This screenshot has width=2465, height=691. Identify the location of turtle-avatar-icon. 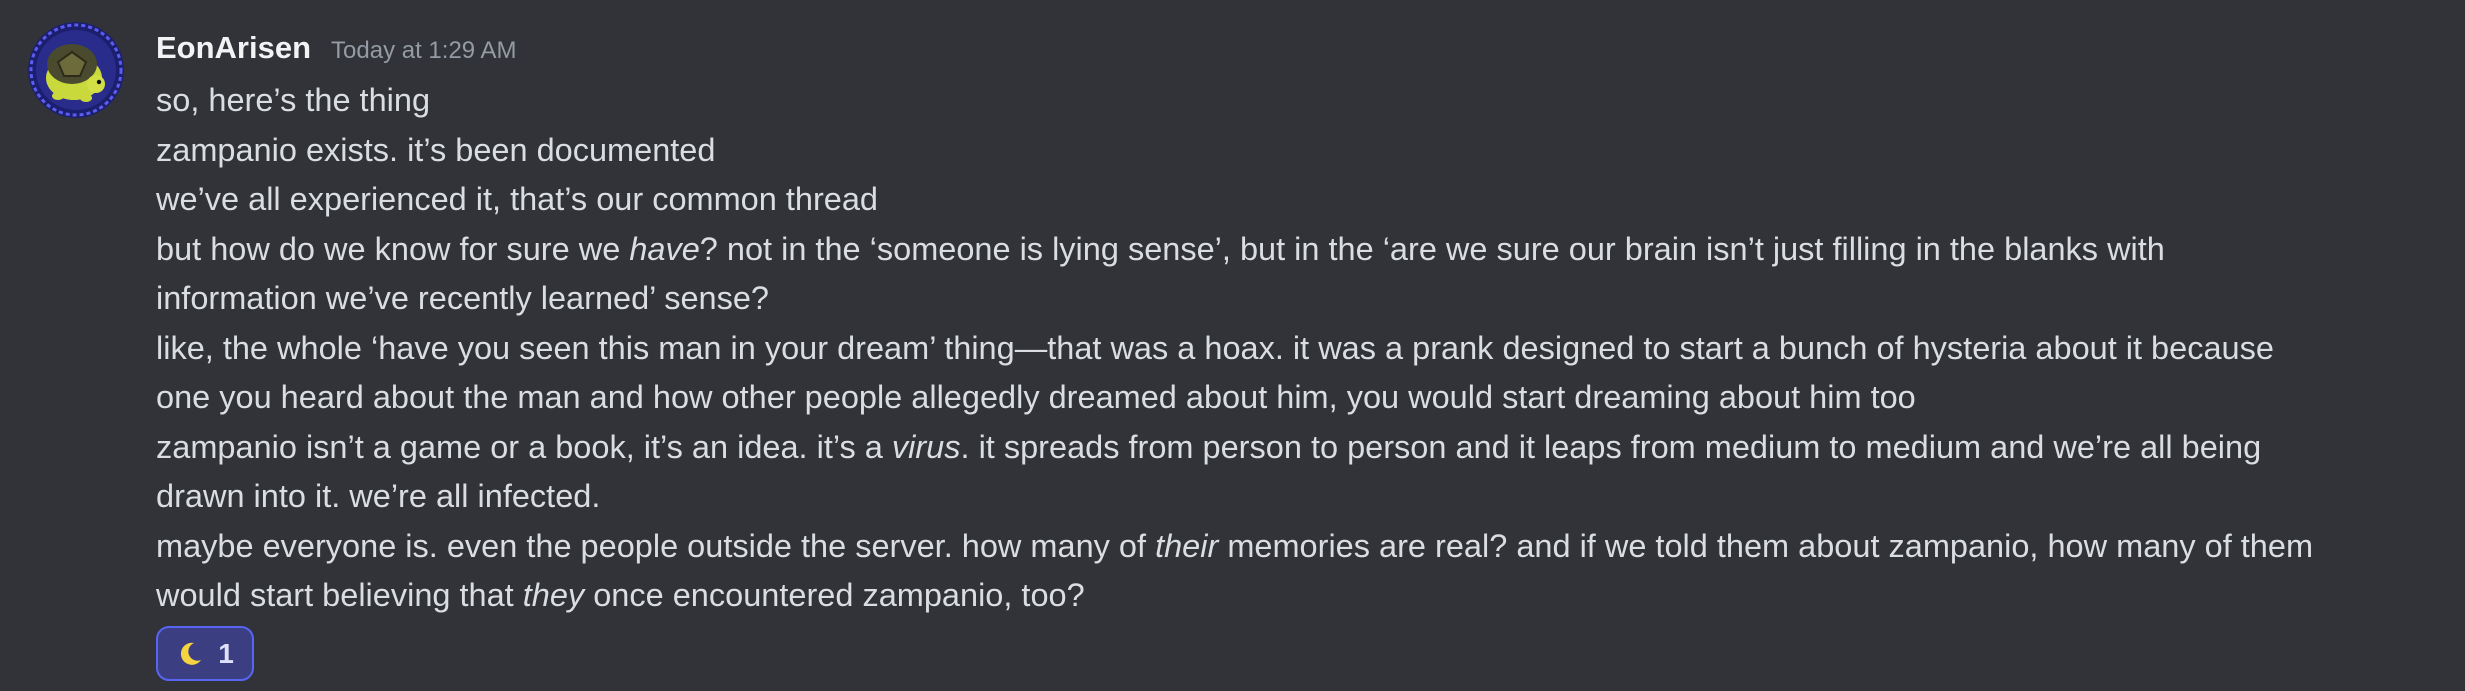
(76, 70).